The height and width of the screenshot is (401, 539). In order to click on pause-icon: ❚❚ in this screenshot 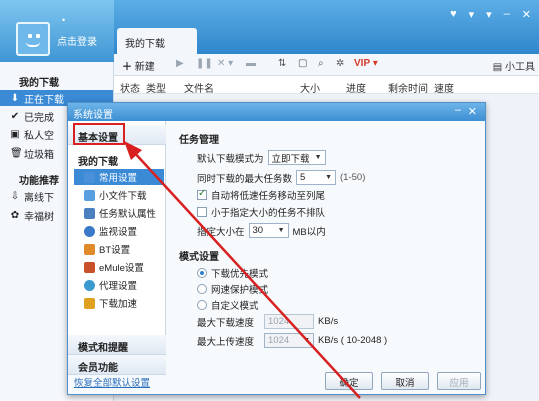, I will do `click(204, 63)`.